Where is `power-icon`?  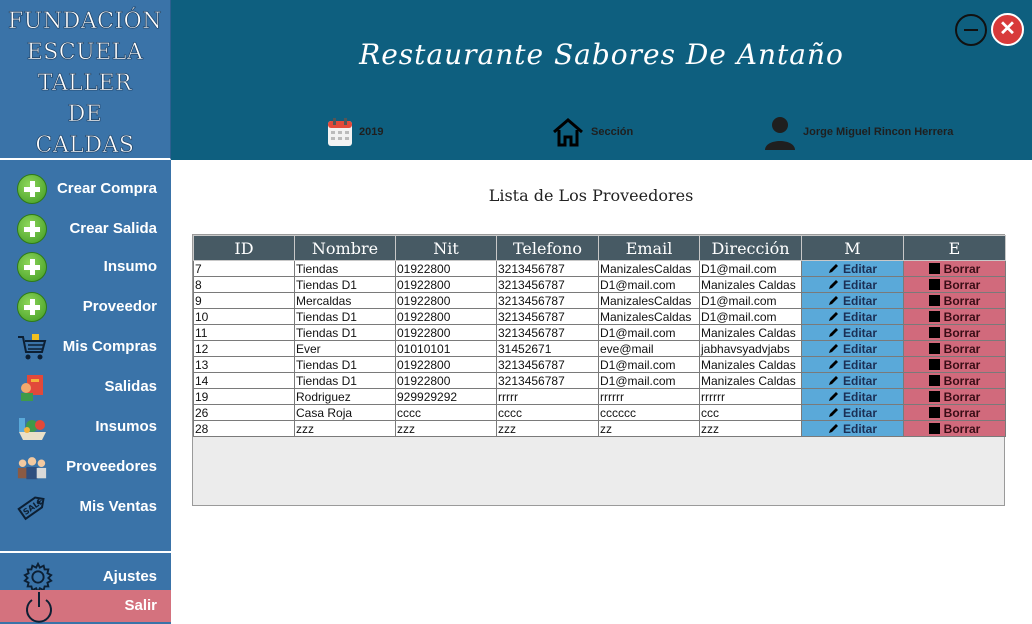 power-icon is located at coordinates (39, 607).